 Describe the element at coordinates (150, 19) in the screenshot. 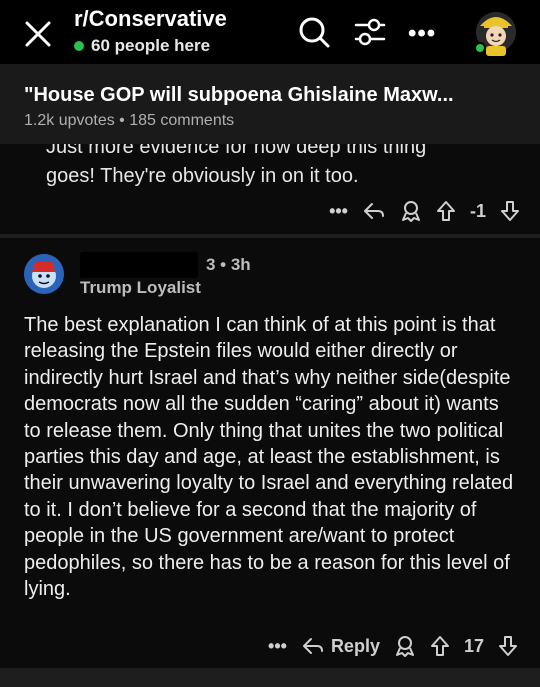

I see `subreddit-name: r/Conservative` at that location.